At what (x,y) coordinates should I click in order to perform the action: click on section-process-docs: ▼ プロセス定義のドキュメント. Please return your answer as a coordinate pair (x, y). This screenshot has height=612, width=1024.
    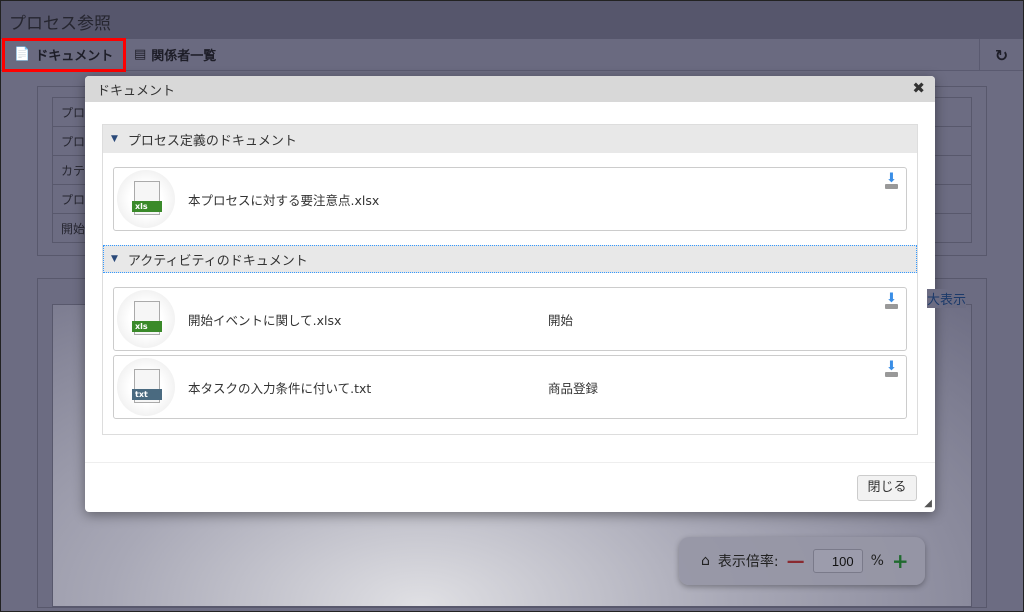
    Looking at the image, I should click on (510, 139).